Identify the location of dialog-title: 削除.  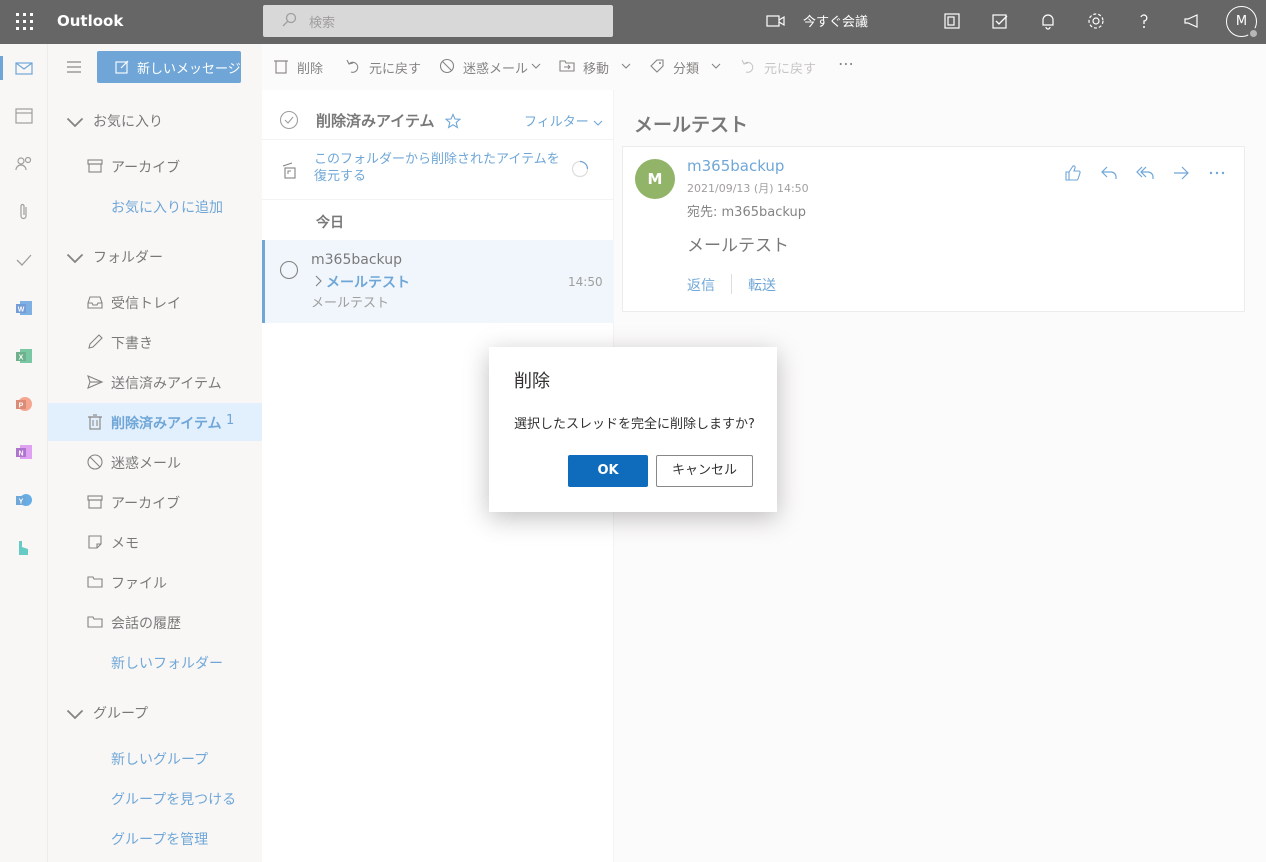
(532, 381).